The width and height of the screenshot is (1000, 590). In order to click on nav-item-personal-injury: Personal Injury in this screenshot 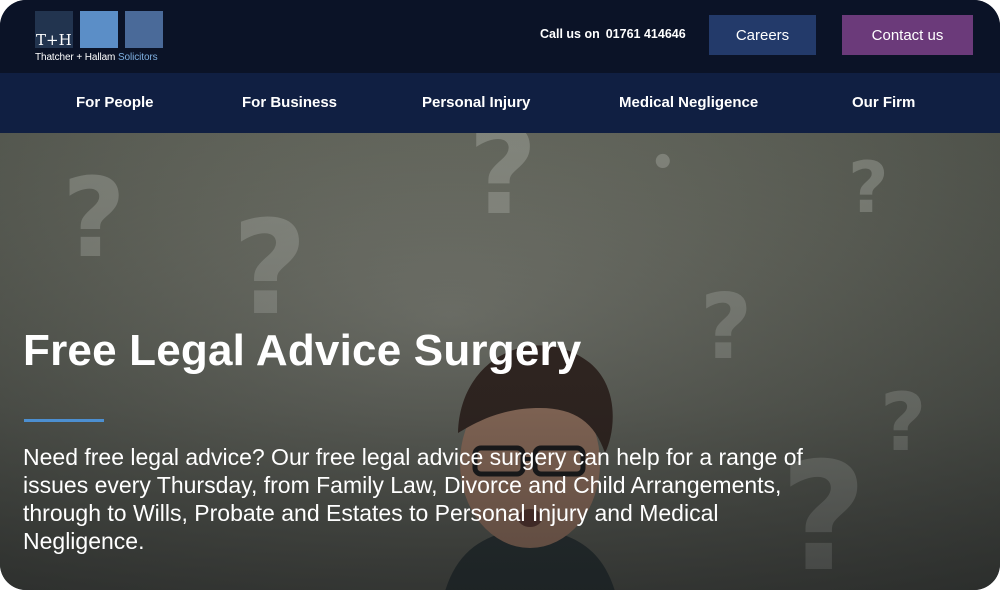, I will do `click(476, 102)`.